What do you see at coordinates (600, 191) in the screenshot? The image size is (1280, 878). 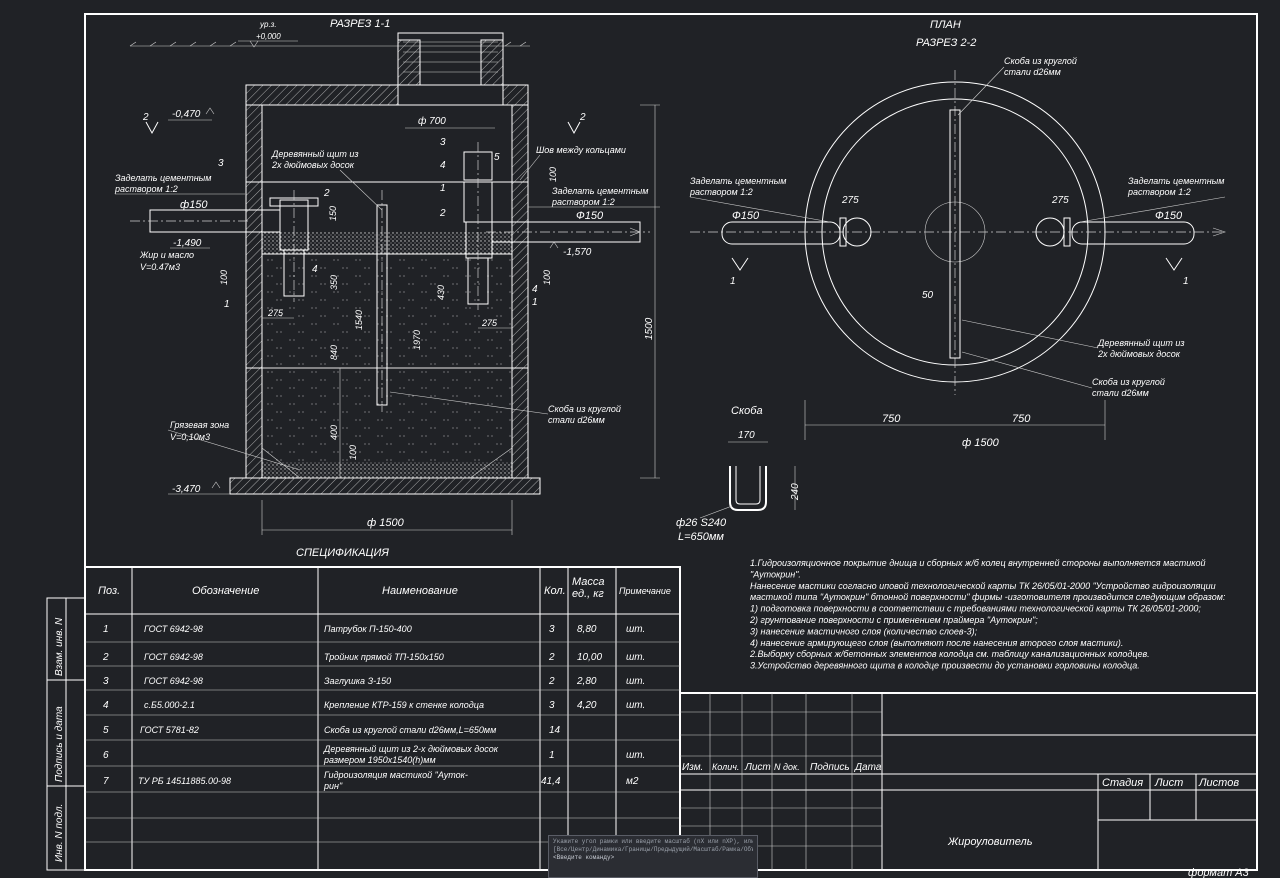 I see `section1-right-cement-line1: Заделать цементным` at bounding box center [600, 191].